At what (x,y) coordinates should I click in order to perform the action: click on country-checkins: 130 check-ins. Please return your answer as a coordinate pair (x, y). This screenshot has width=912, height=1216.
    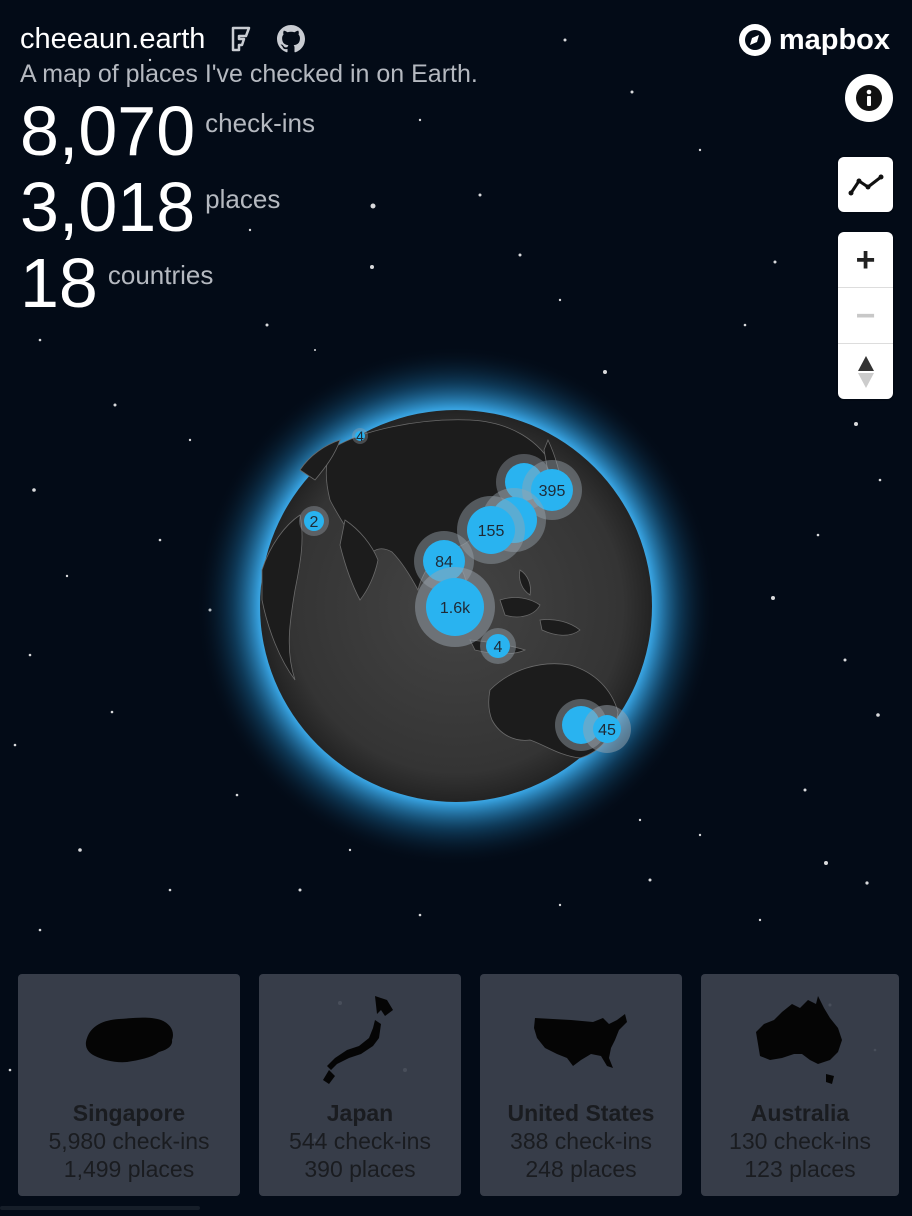
    Looking at the image, I should click on (800, 1141).